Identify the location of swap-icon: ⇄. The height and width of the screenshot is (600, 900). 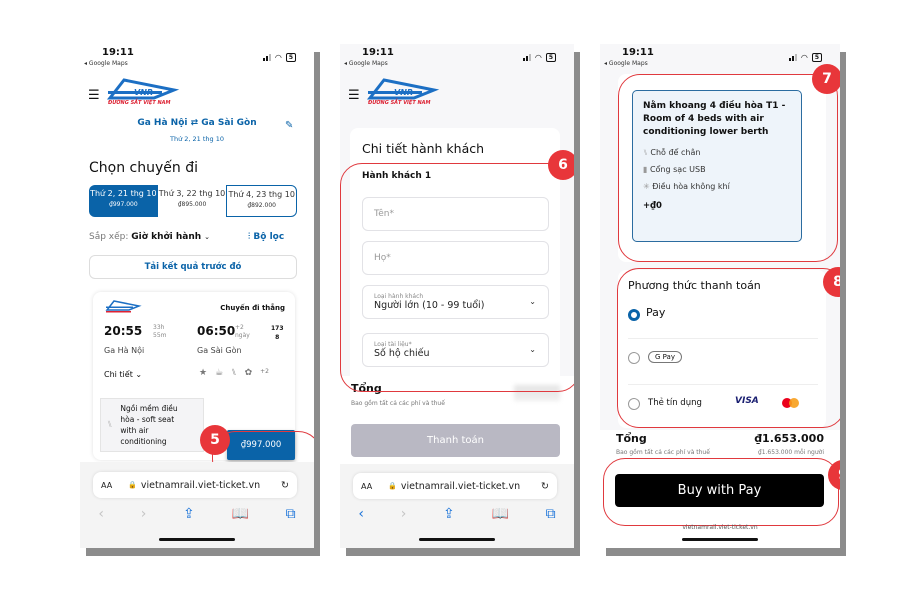
(195, 123).